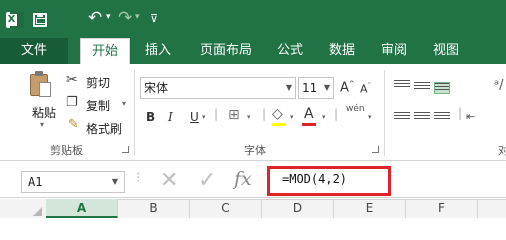 This screenshot has height=240, width=506. Describe the element at coordinates (207, 181) in the screenshot. I see `enter-icon: ✓` at that location.